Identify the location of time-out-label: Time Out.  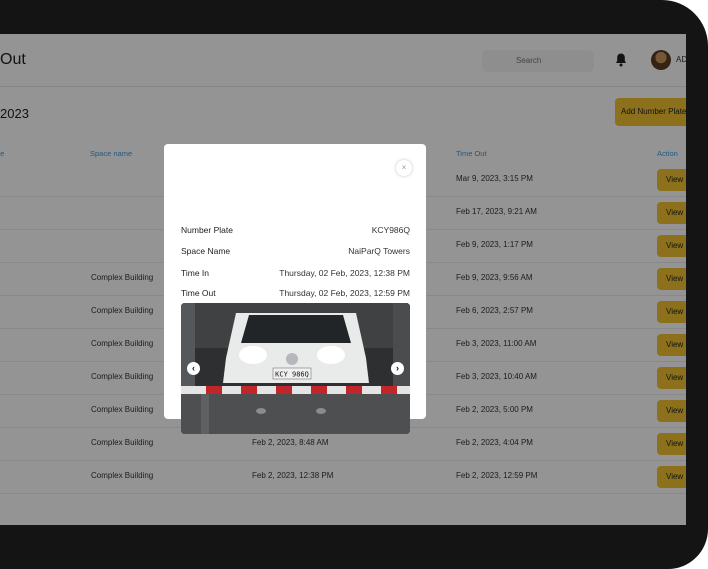
(198, 293).